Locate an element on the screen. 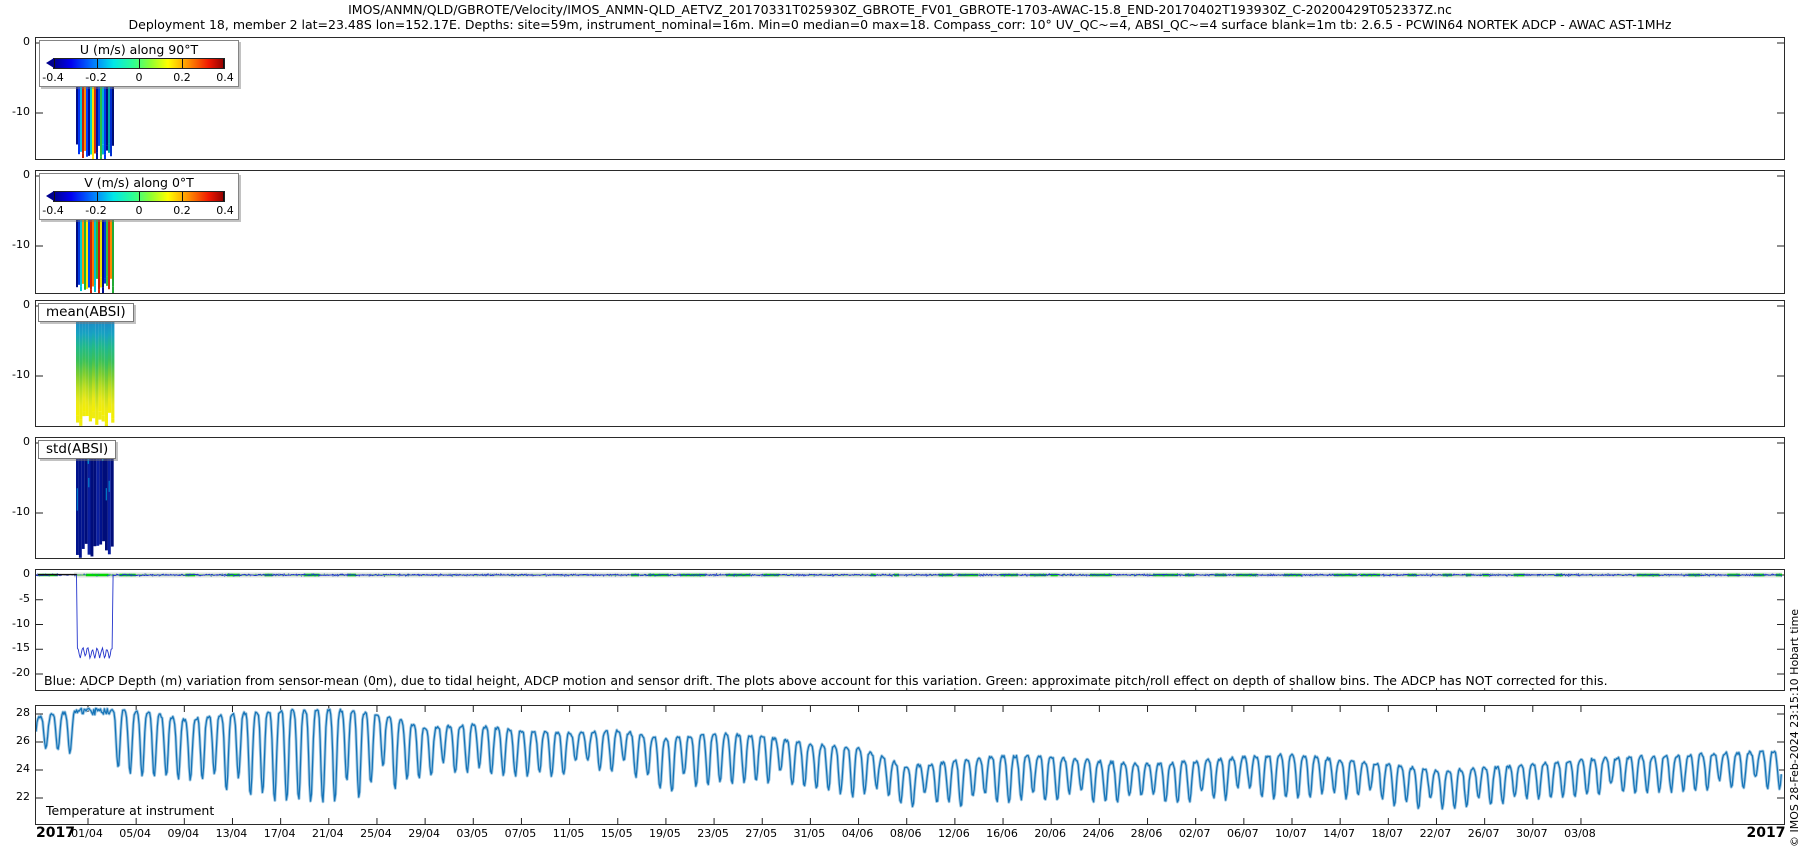 The width and height of the screenshot is (1800, 850). panel-mean-absi: mean(ABSI) is located at coordinates (910, 363).